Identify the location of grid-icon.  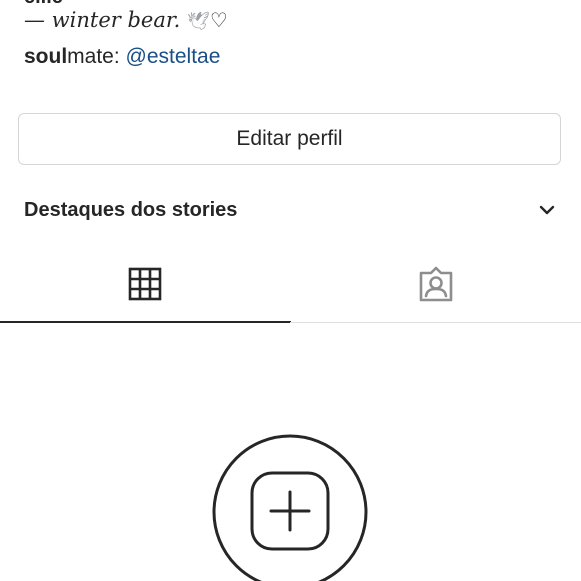
(145, 284).